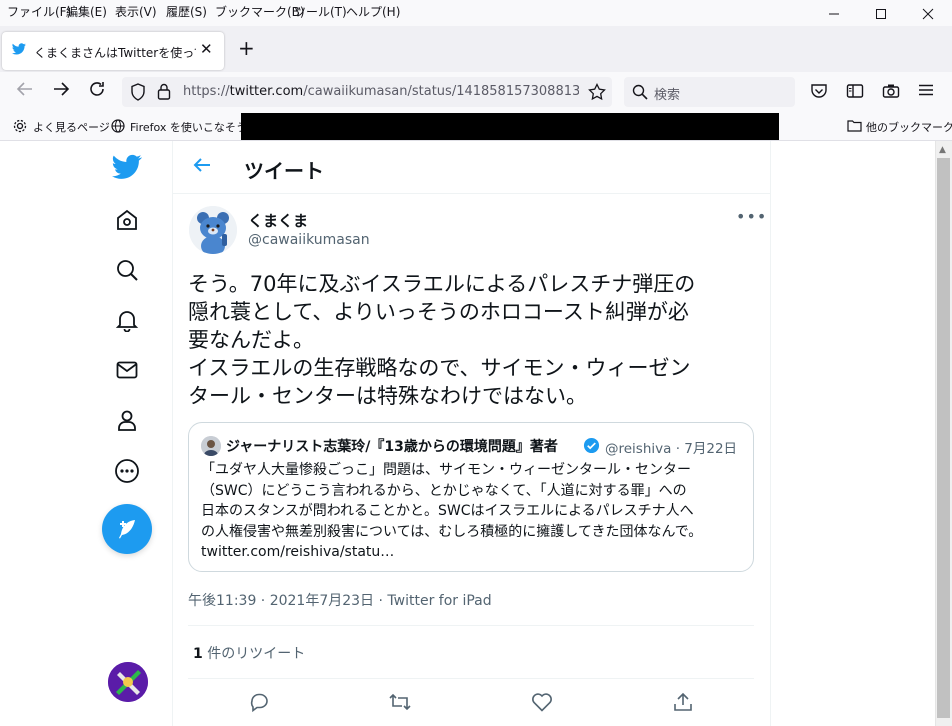 Image resolution: width=952 pixels, height=726 pixels. Describe the element at coordinates (202, 165) in the screenshot. I see `back-arrow-icon` at that location.